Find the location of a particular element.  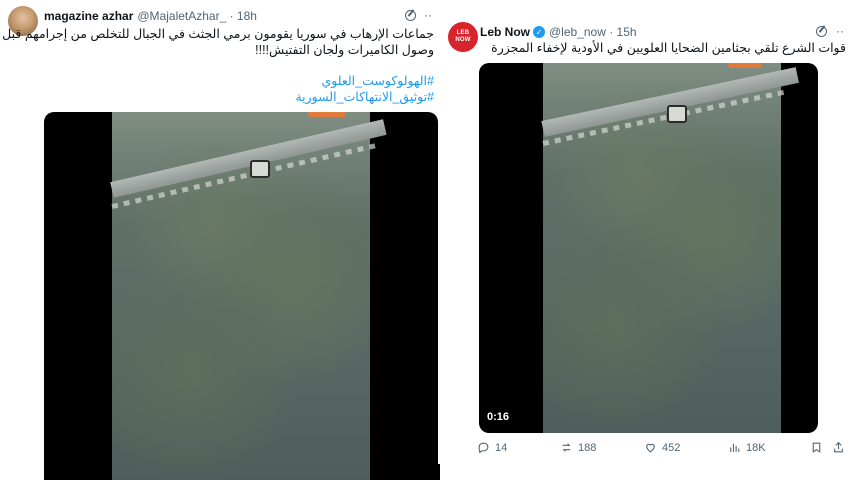

reply-icon is located at coordinates (483, 448).